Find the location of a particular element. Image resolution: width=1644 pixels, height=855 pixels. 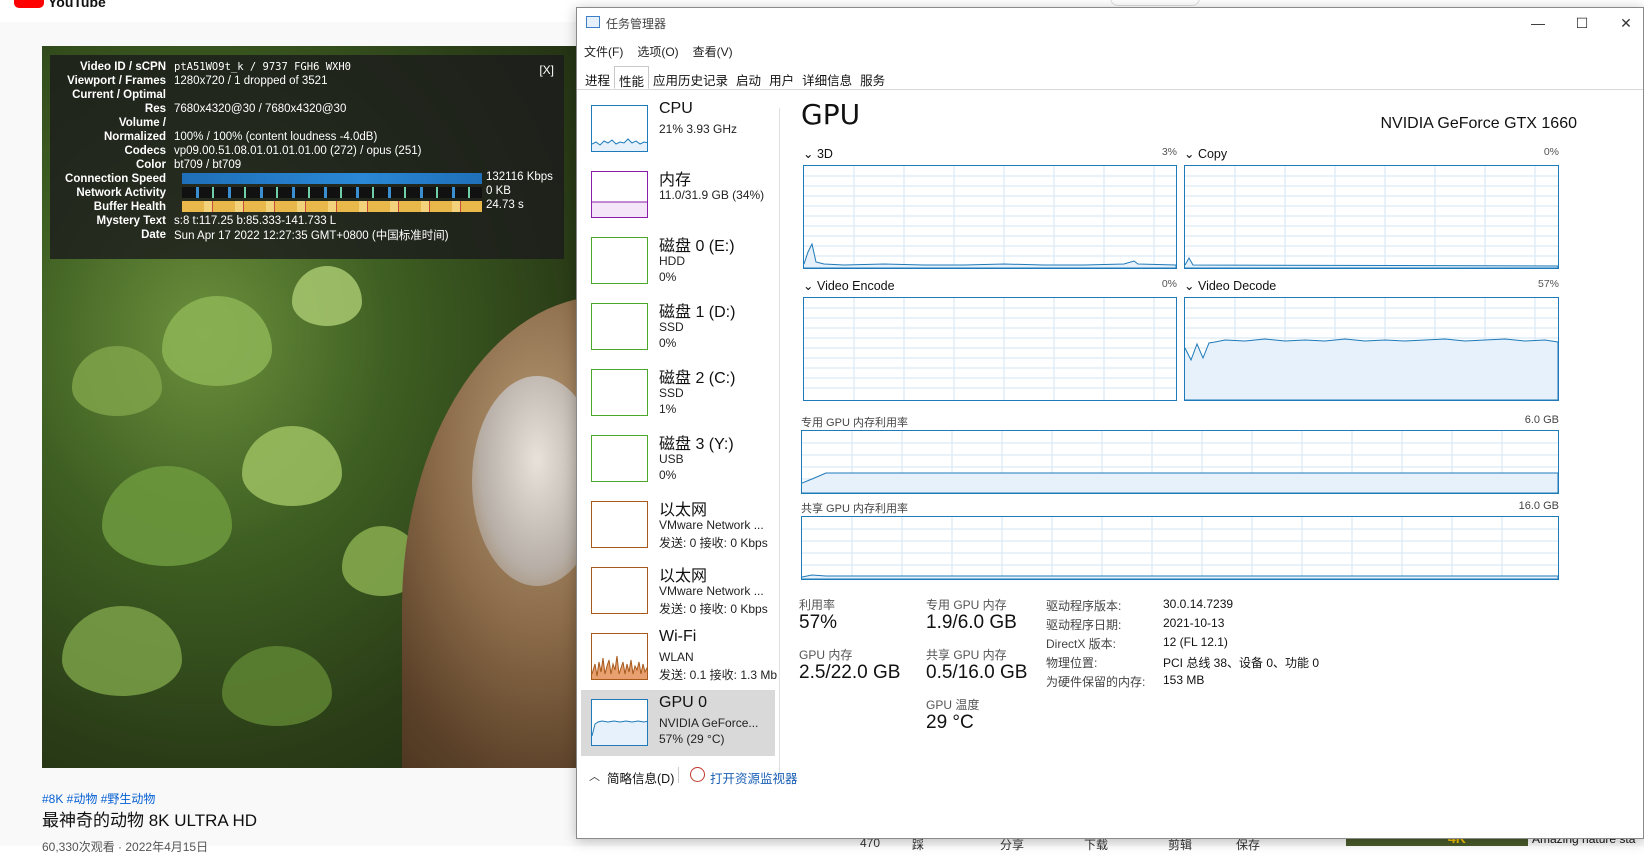

driver-date-value: 2021-10-13 is located at coordinates (1194, 623).